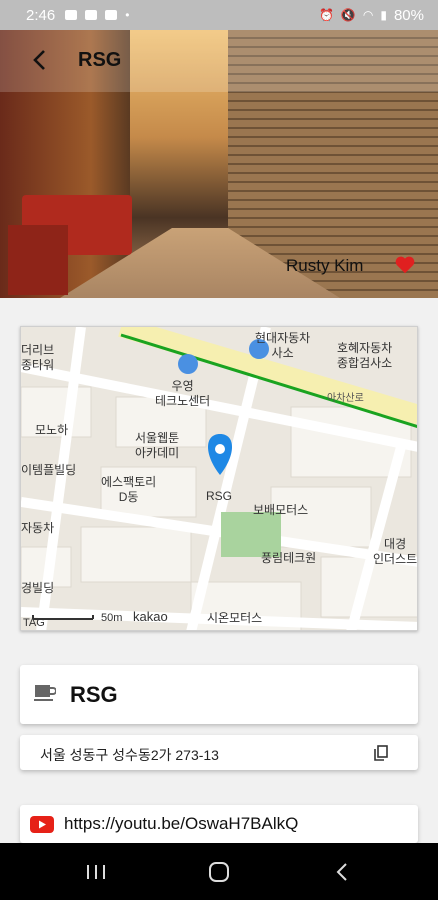 This screenshot has height=900, width=438. What do you see at coordinates (348, 15) in the screenshot?
I see `mute-icon: 🔇` at bounding box center [348, 15].